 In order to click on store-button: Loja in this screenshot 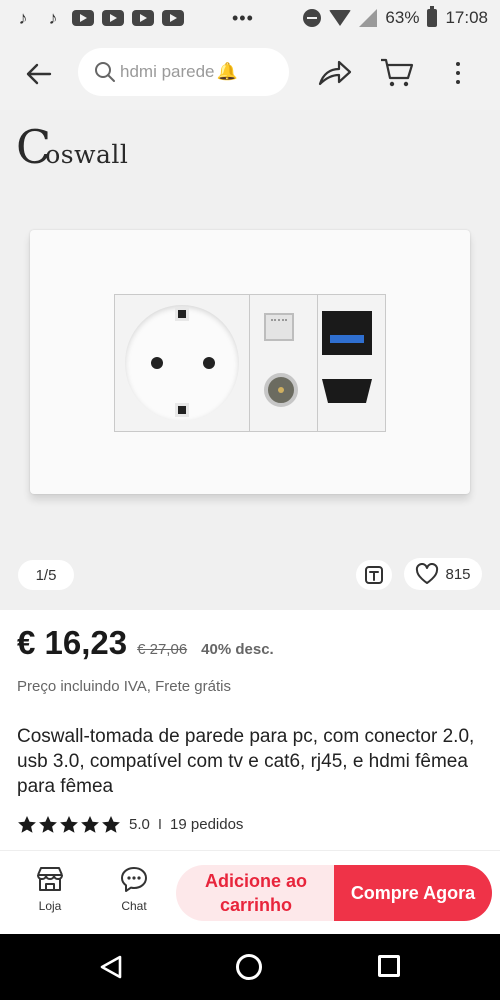, I will do `click(50, 895)`.